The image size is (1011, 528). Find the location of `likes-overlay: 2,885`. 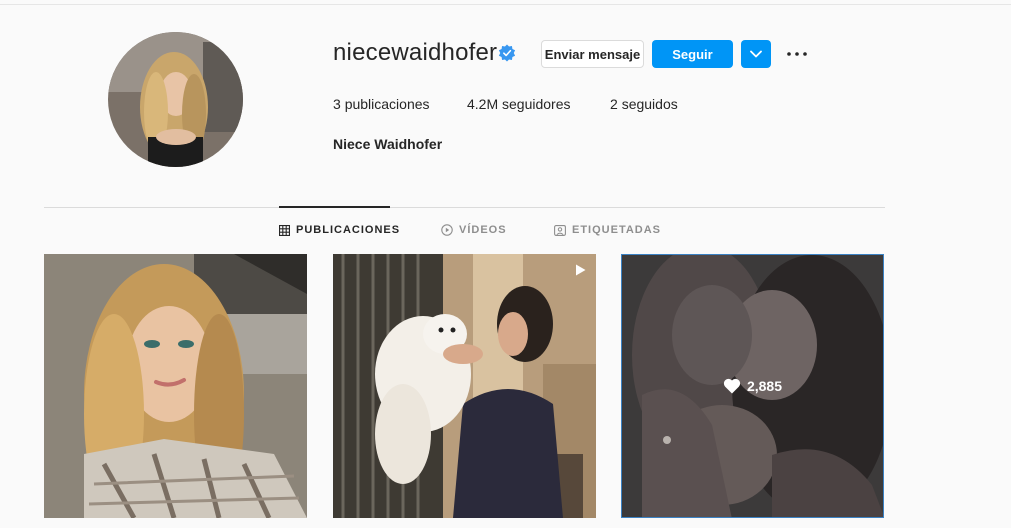

likes-overlay: 2,885 is located at coordinates (752, 386).